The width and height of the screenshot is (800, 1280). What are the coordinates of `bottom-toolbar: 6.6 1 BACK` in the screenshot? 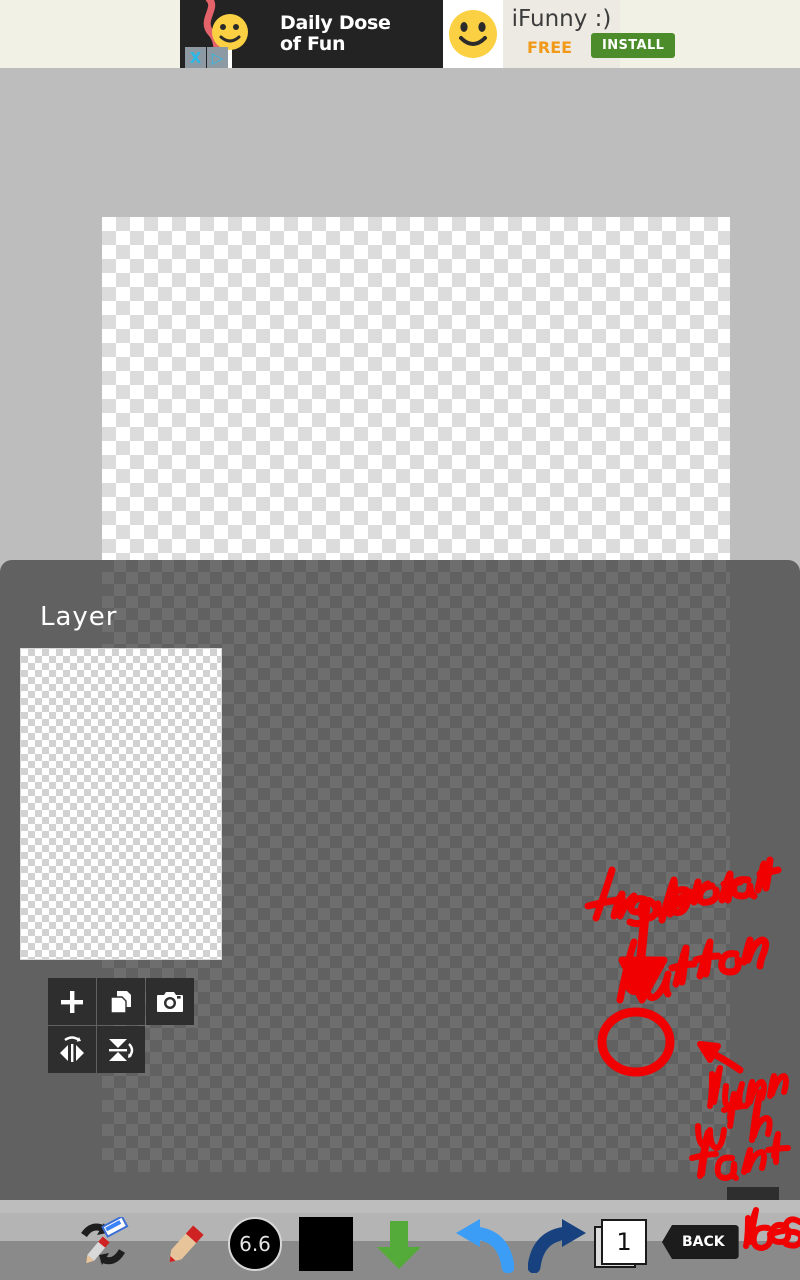 It's located at (400, 1246).